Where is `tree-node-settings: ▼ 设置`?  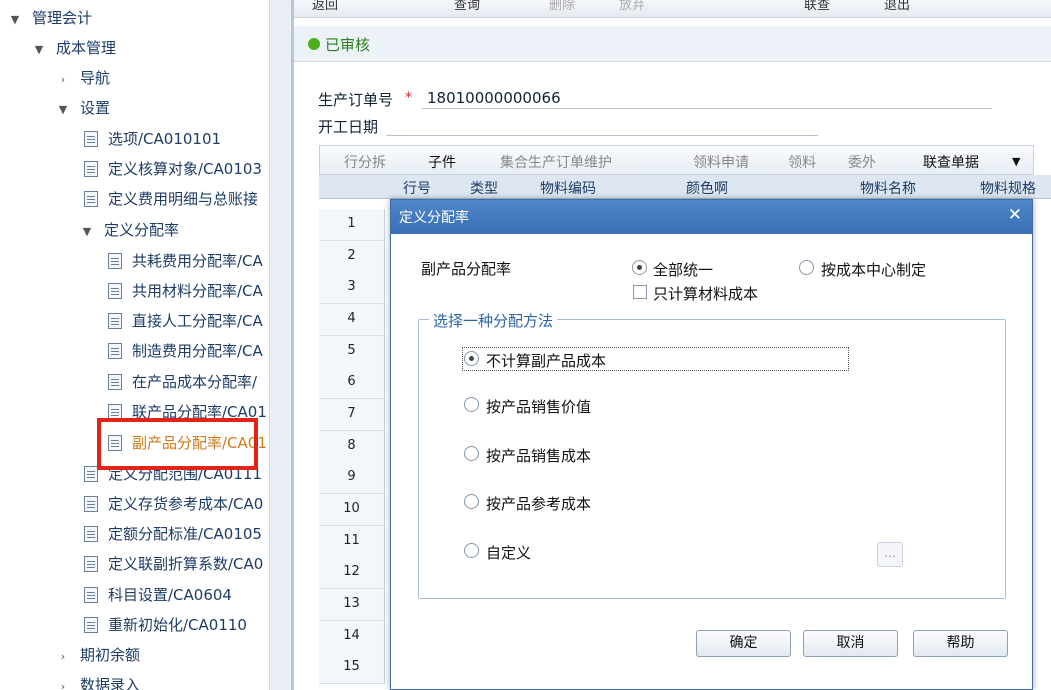
tree-node-settings: ▼ 设置 is located at coordinates (83, 108).